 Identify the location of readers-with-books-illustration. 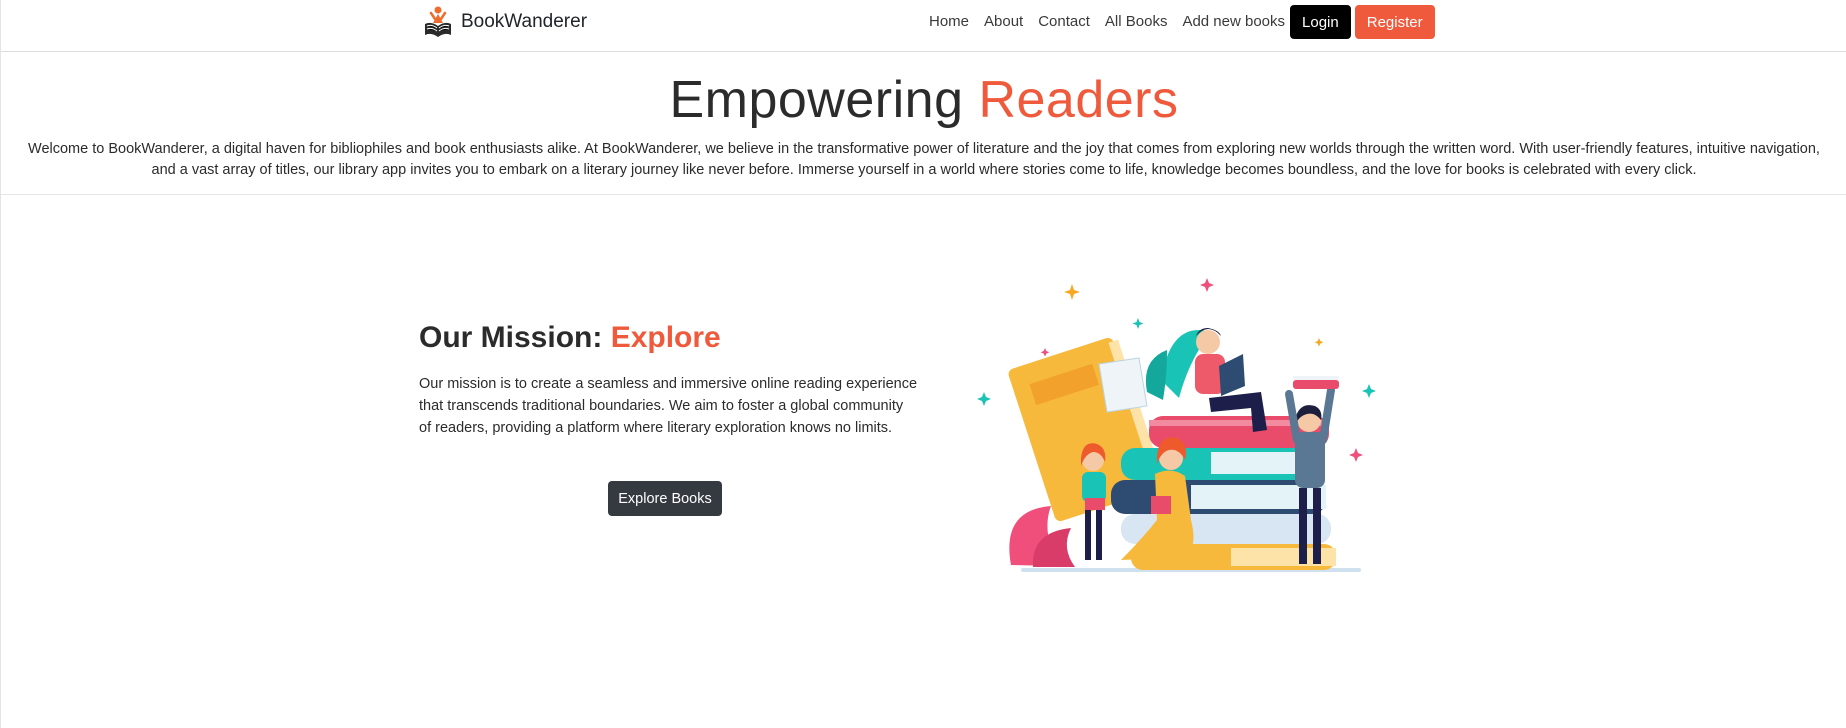
(1176, 425).